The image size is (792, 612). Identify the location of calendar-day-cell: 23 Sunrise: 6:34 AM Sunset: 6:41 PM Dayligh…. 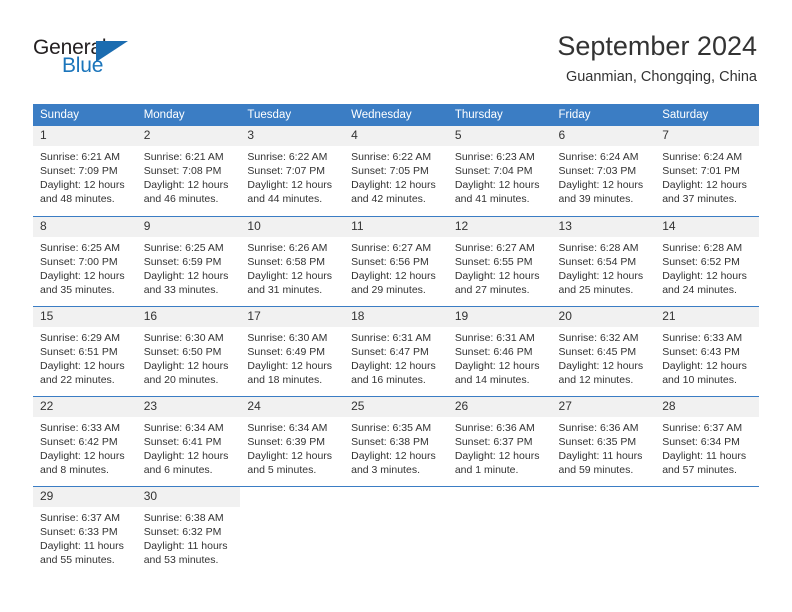
(188, 441).